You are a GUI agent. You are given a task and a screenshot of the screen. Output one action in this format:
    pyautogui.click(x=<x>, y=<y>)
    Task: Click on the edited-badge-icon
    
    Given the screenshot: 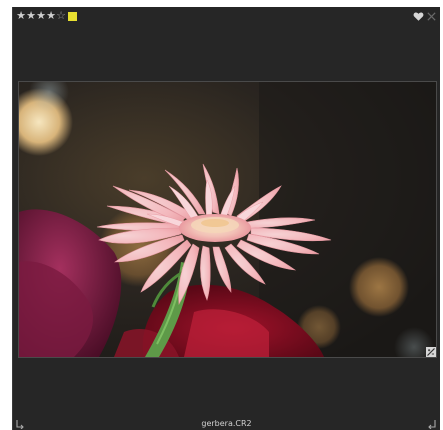 What is the action you would take?
    pyautogui.click(x=431, y=352)
    